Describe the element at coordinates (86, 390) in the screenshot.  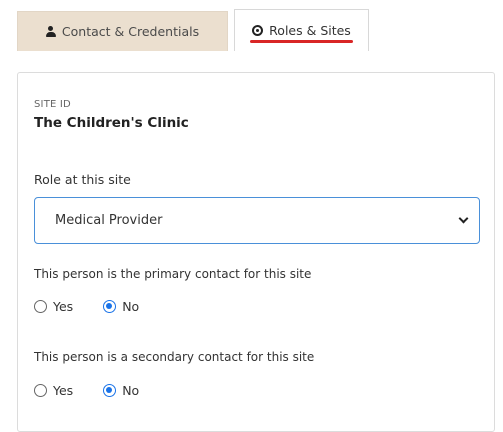
I see `secondary-contact-radio-group: Yes No` at that location.